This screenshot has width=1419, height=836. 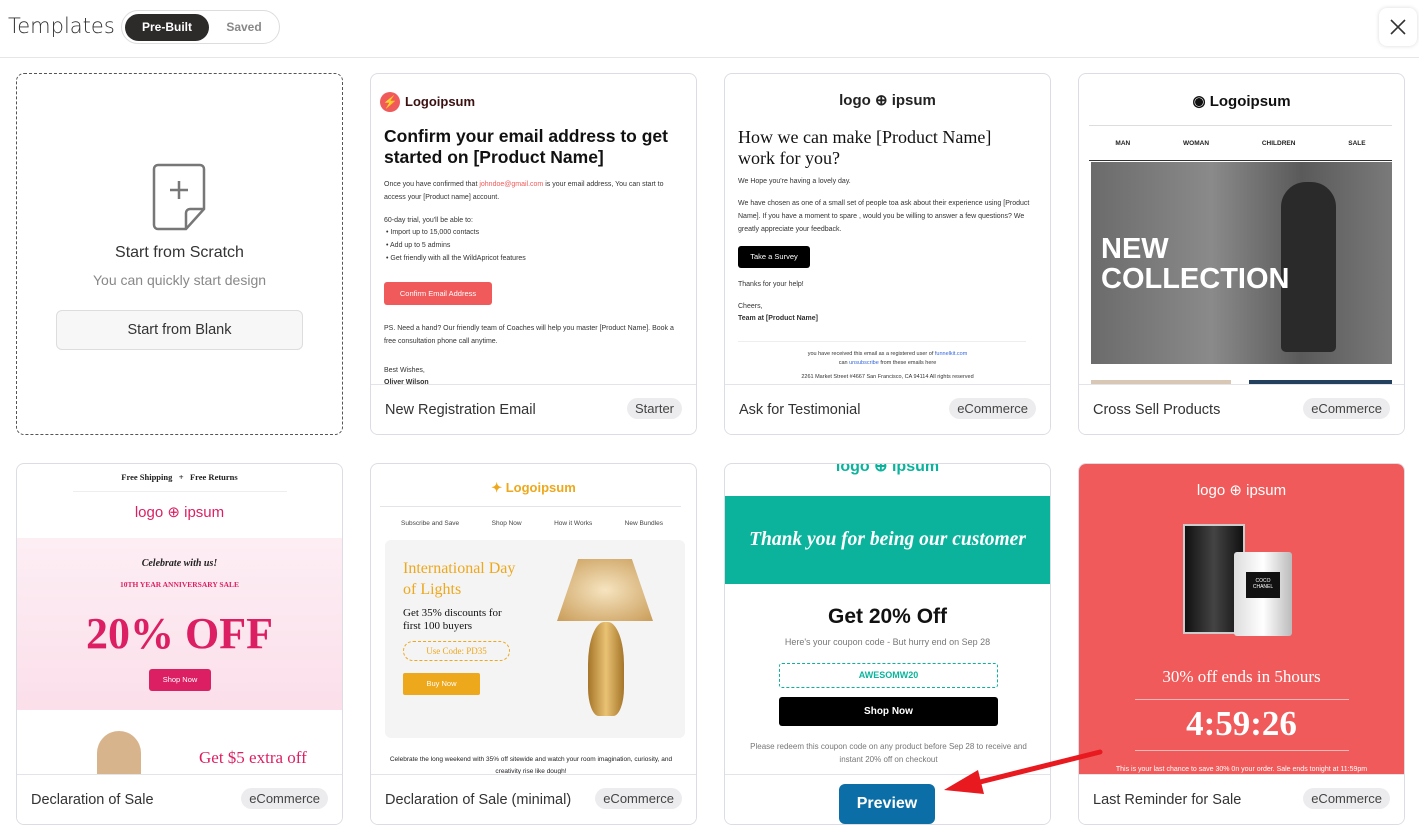 What do you see at coordinates (253, 757) in the screenshot?
I see `text: Get $5 extra off` at bounding box center [253, 757].